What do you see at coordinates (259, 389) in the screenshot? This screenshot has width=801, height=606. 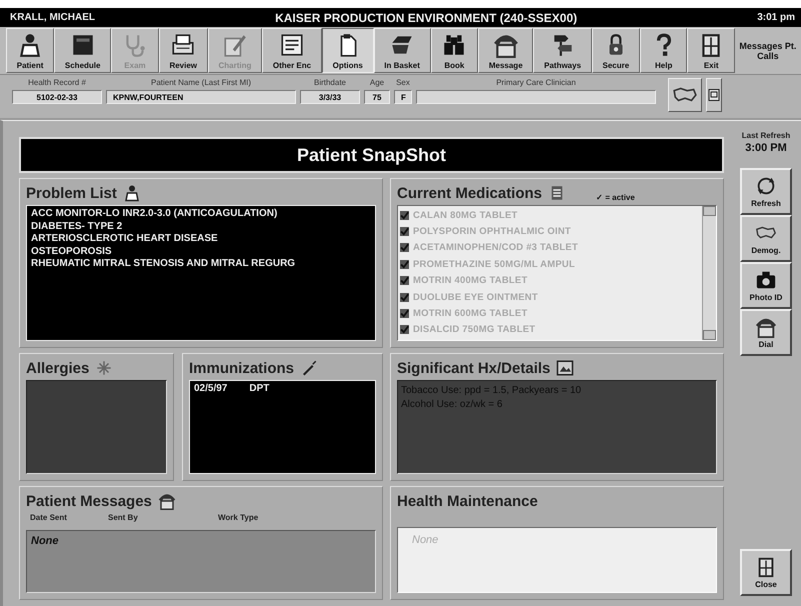 I see `vaccine-name: DPT` at bounding box center [259, 389].